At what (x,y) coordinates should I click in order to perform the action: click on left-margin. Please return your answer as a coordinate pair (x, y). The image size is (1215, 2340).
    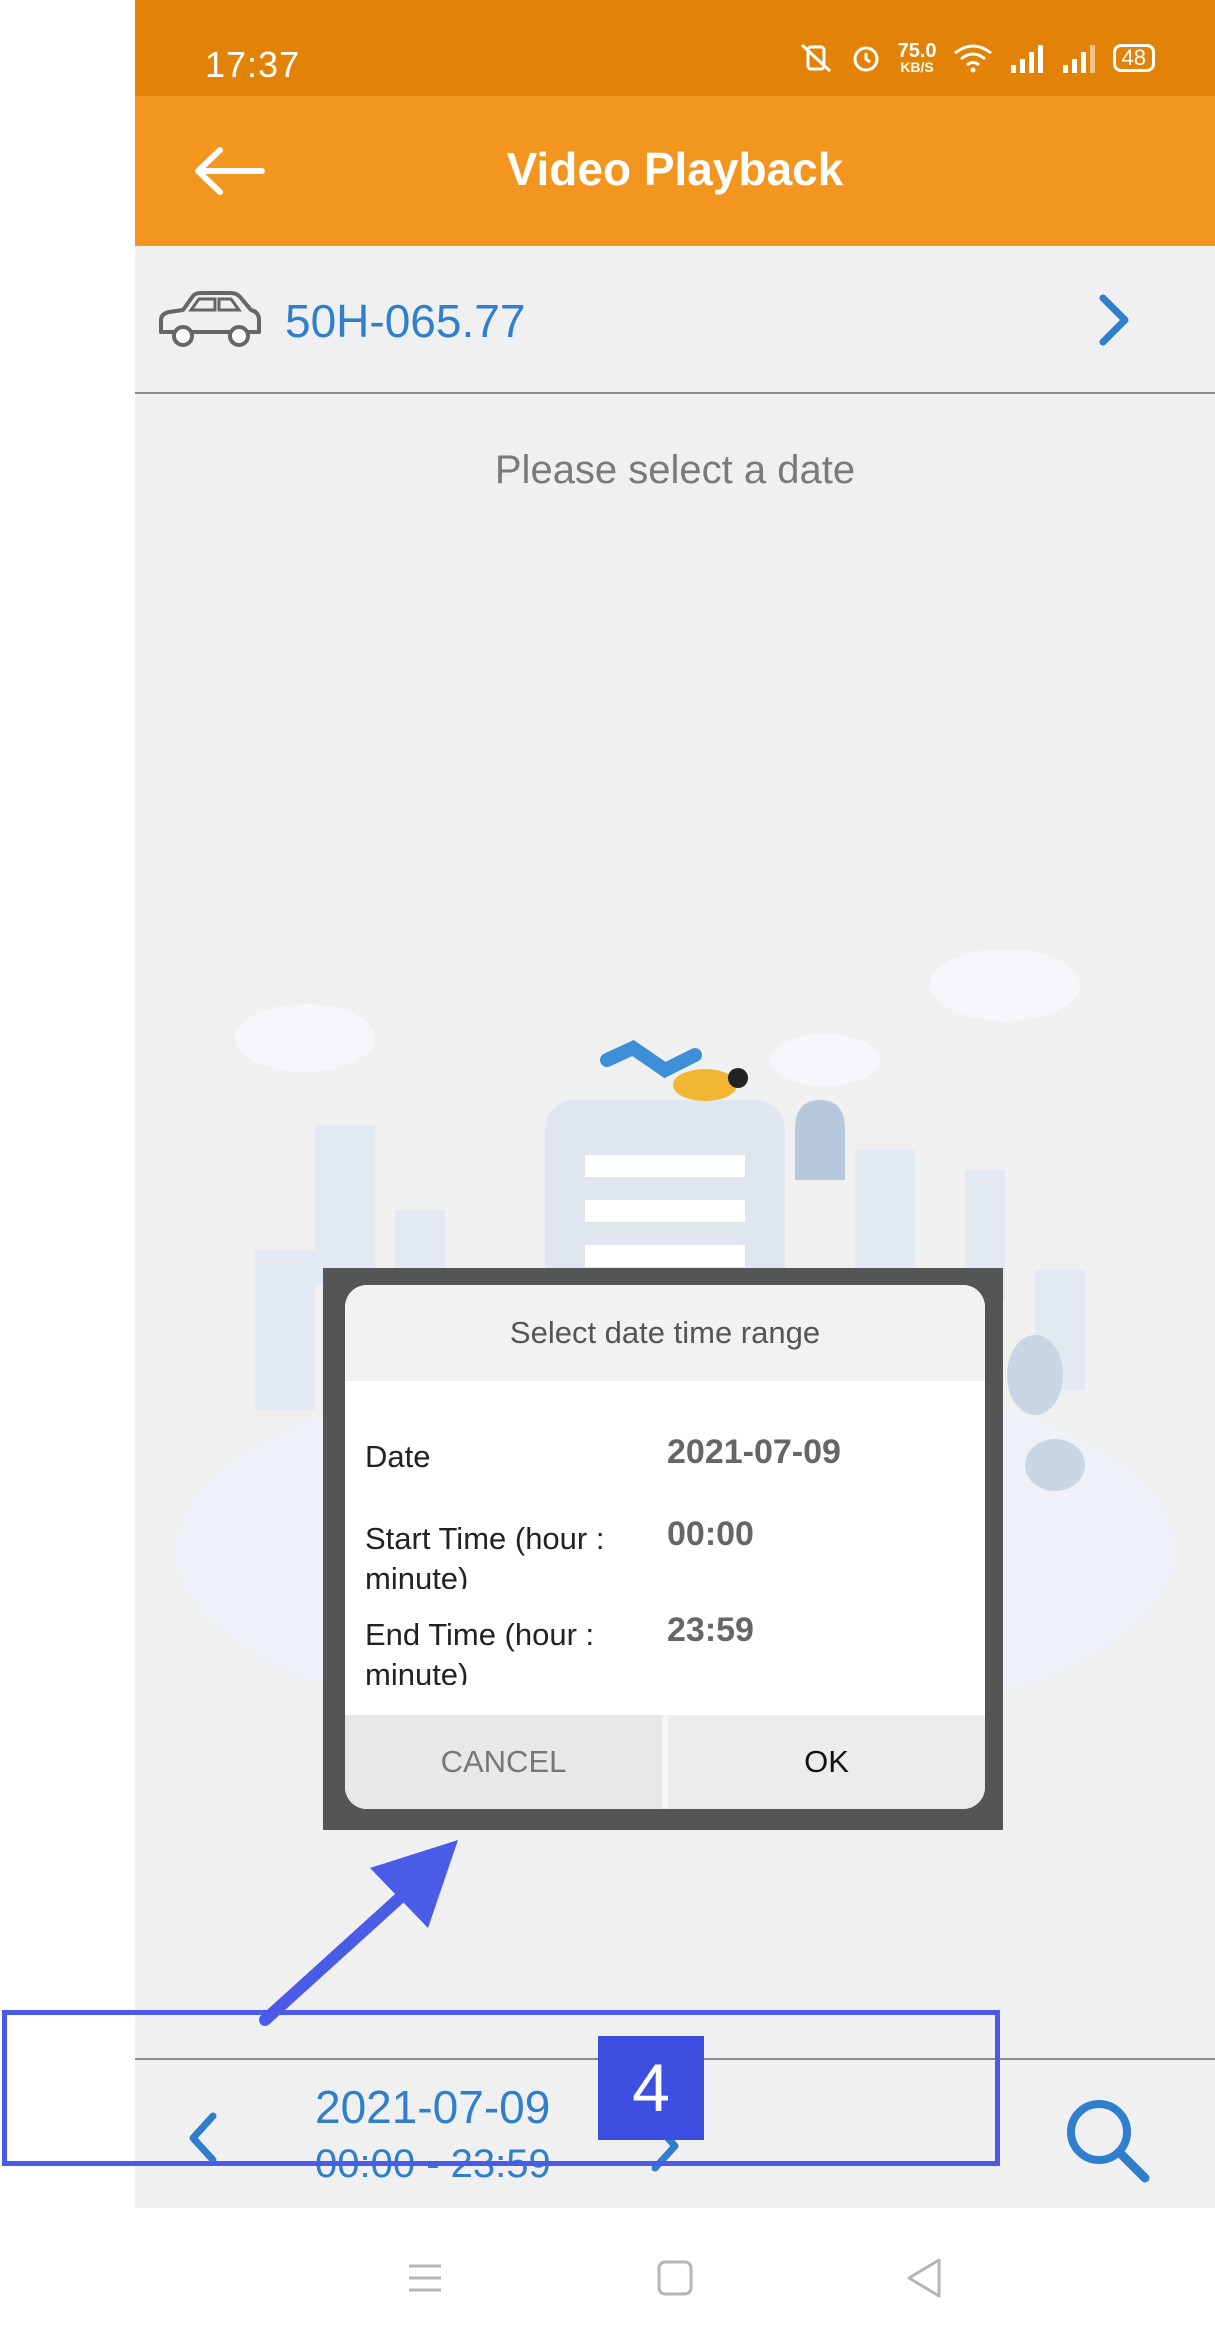
    Looking at the image, I should click on (67, 1170).